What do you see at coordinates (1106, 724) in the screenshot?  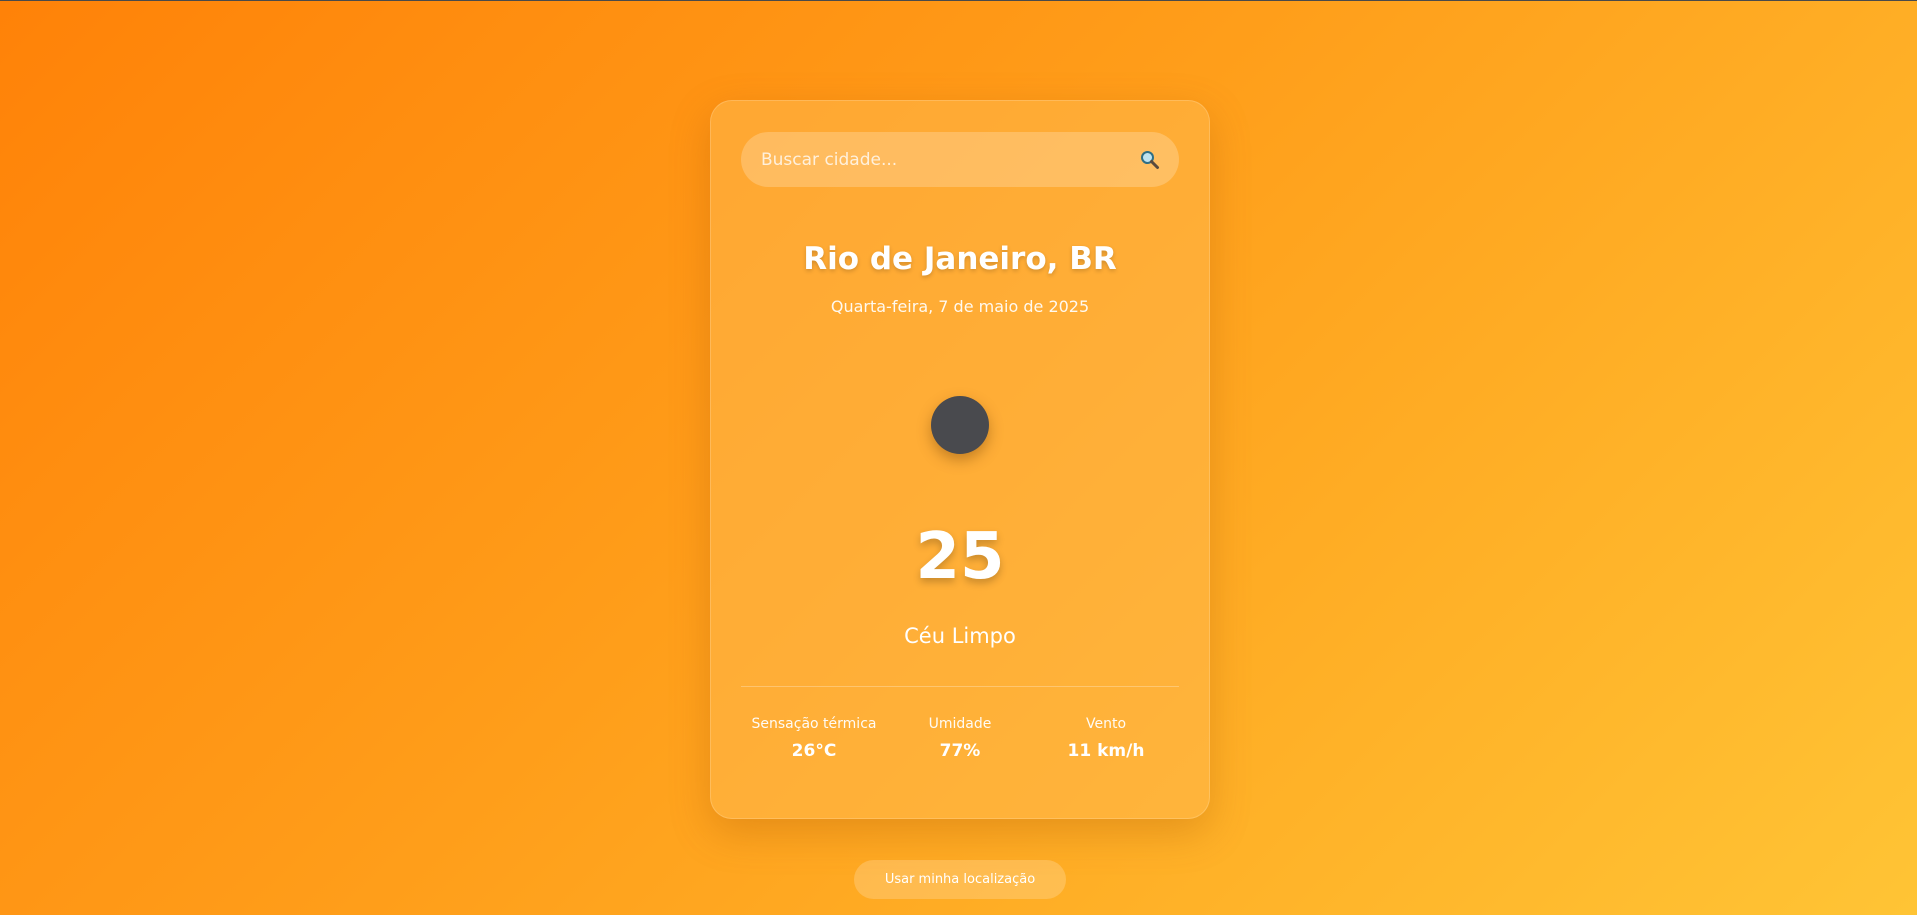 I see `detail-label: Vento` at bounding box center [1106, 724].